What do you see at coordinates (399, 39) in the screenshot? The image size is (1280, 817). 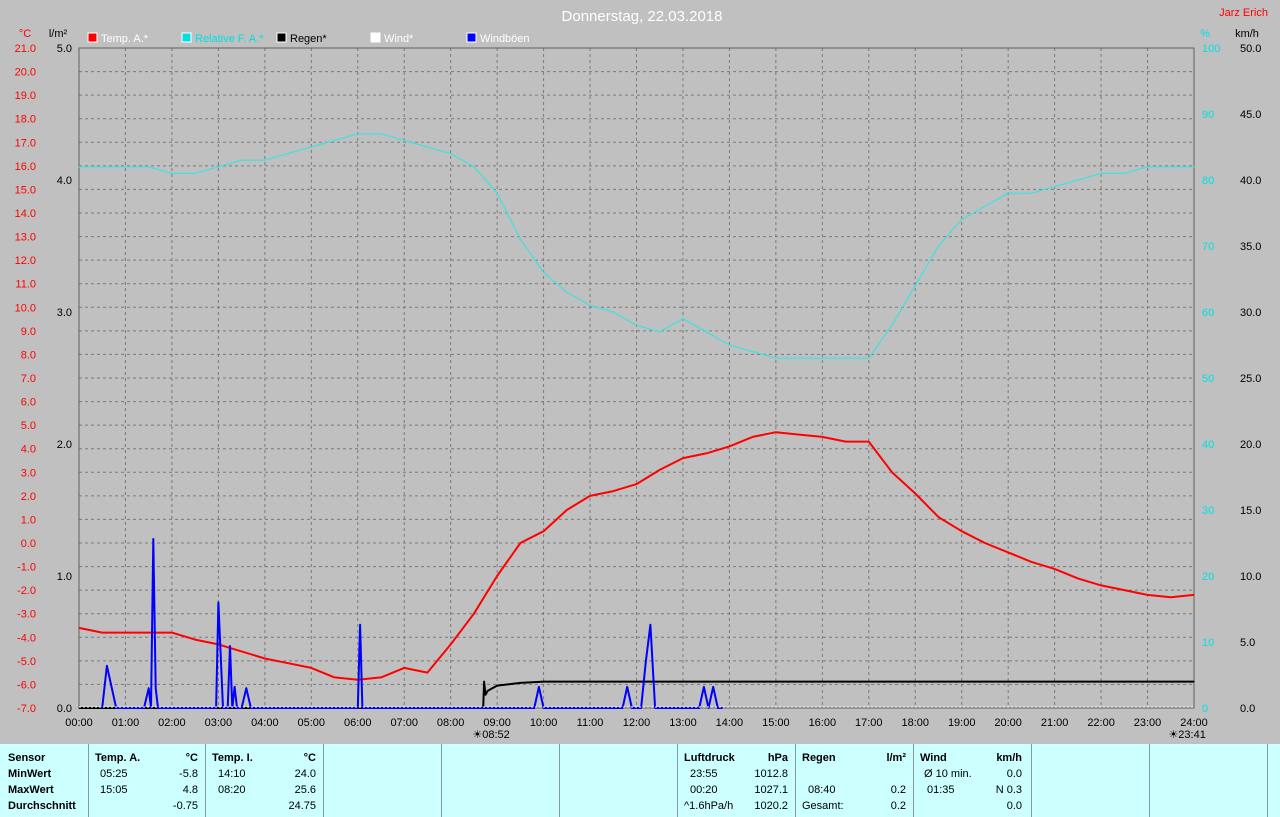 I see `legend-label: Wind*` at bounding box center [399, 39].